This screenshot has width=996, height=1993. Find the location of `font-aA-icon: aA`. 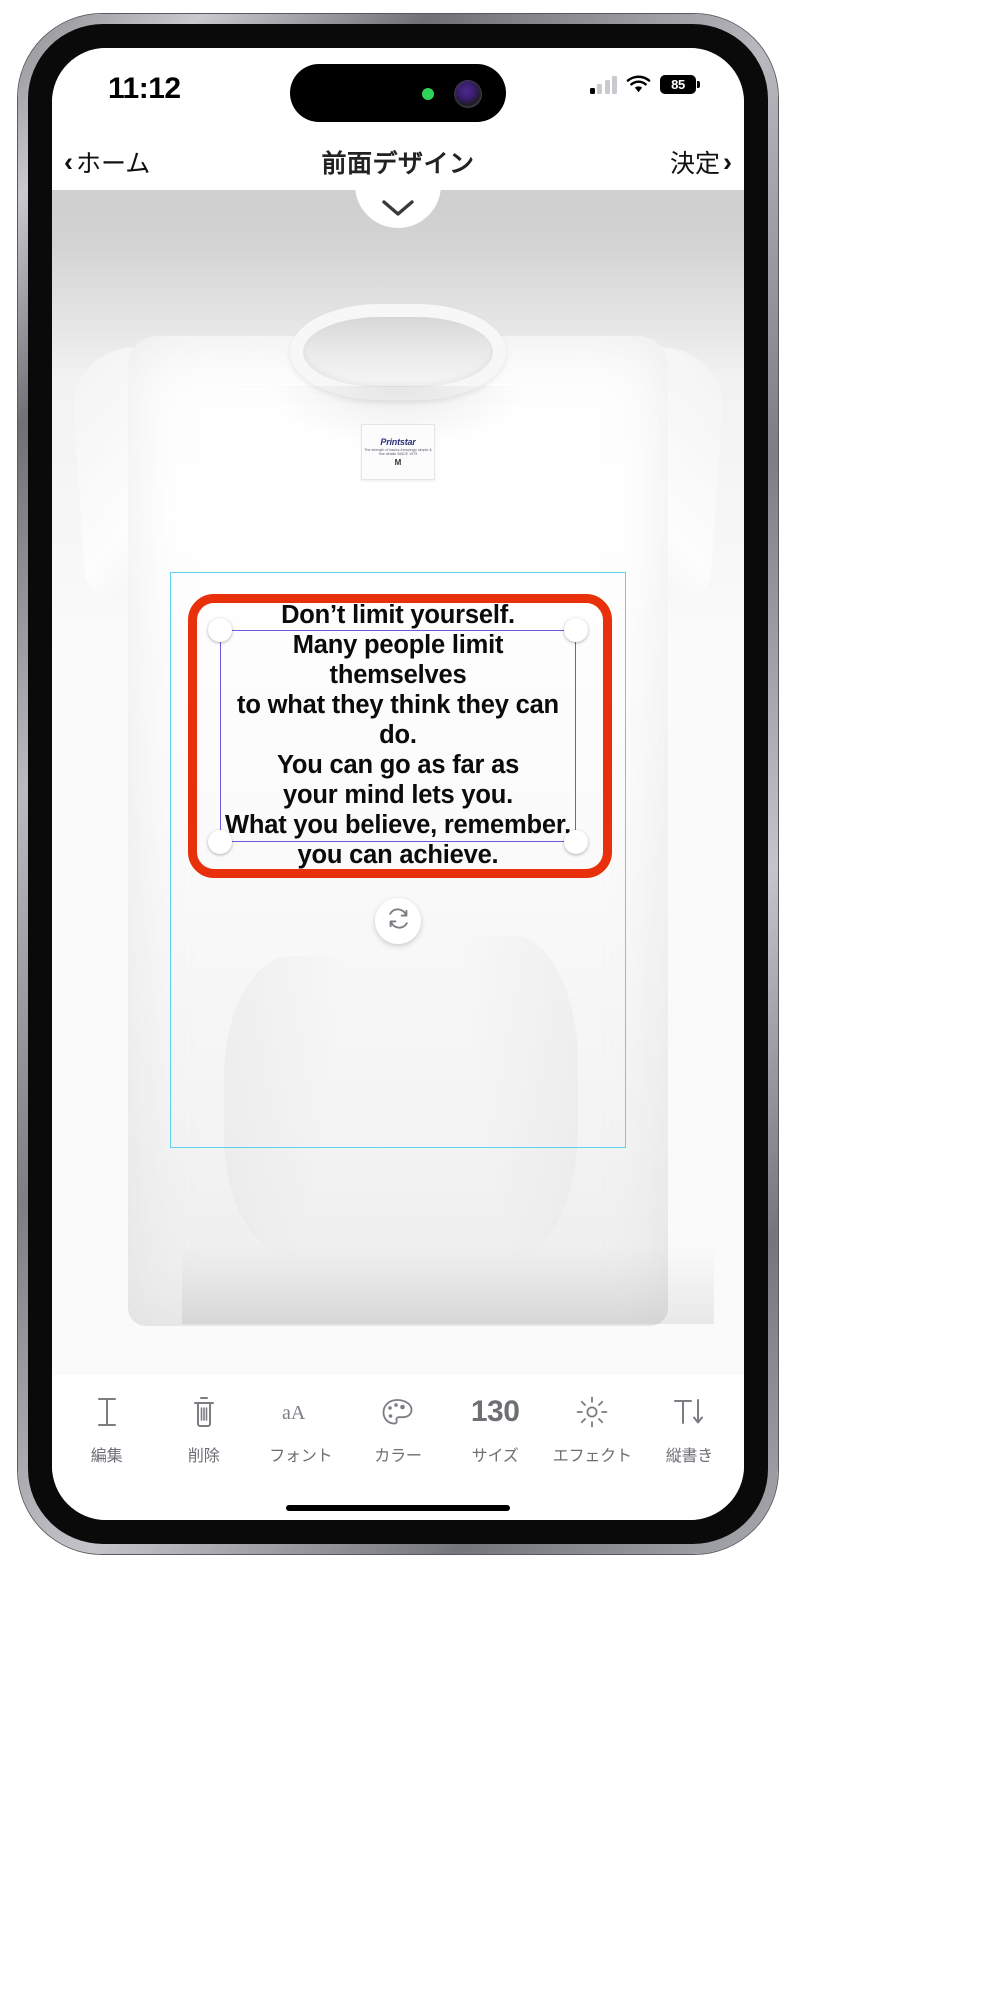

font-aA-icon: aA is located at coordinates (301, 1412).